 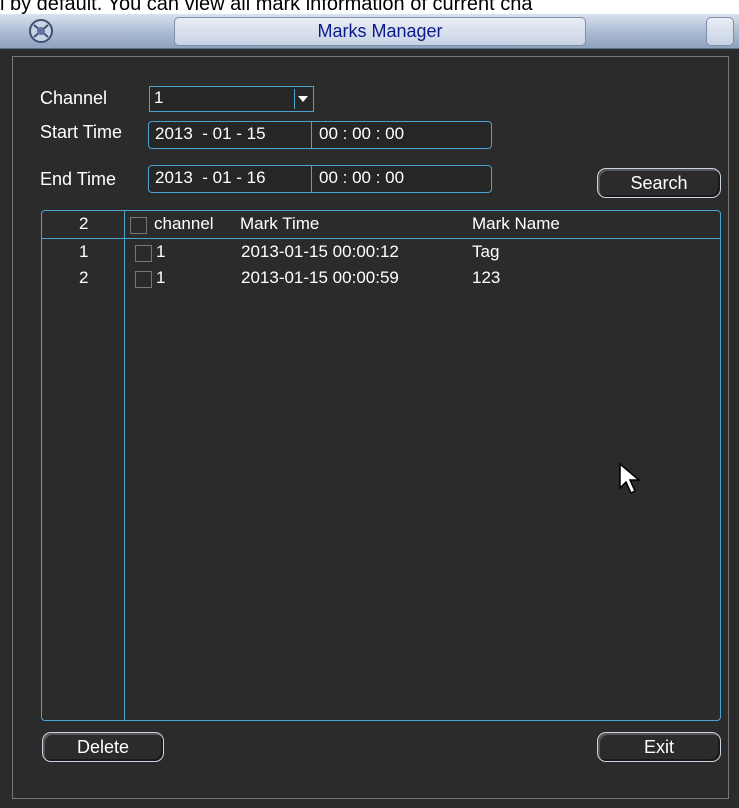 I want to click on end-time-field: 2013 - 01 - 16 00 : 00 : 00, so click(x=320, y=179).